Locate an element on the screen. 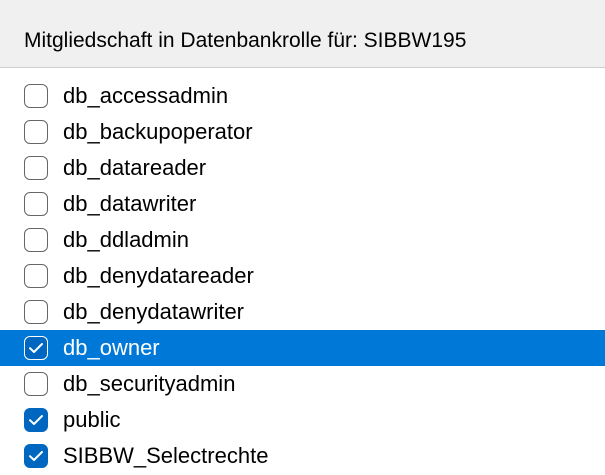 The height and width of the screenshot is (475, 605). role-row-db_datareader: db_datareader is located at coordinates (302, 168).